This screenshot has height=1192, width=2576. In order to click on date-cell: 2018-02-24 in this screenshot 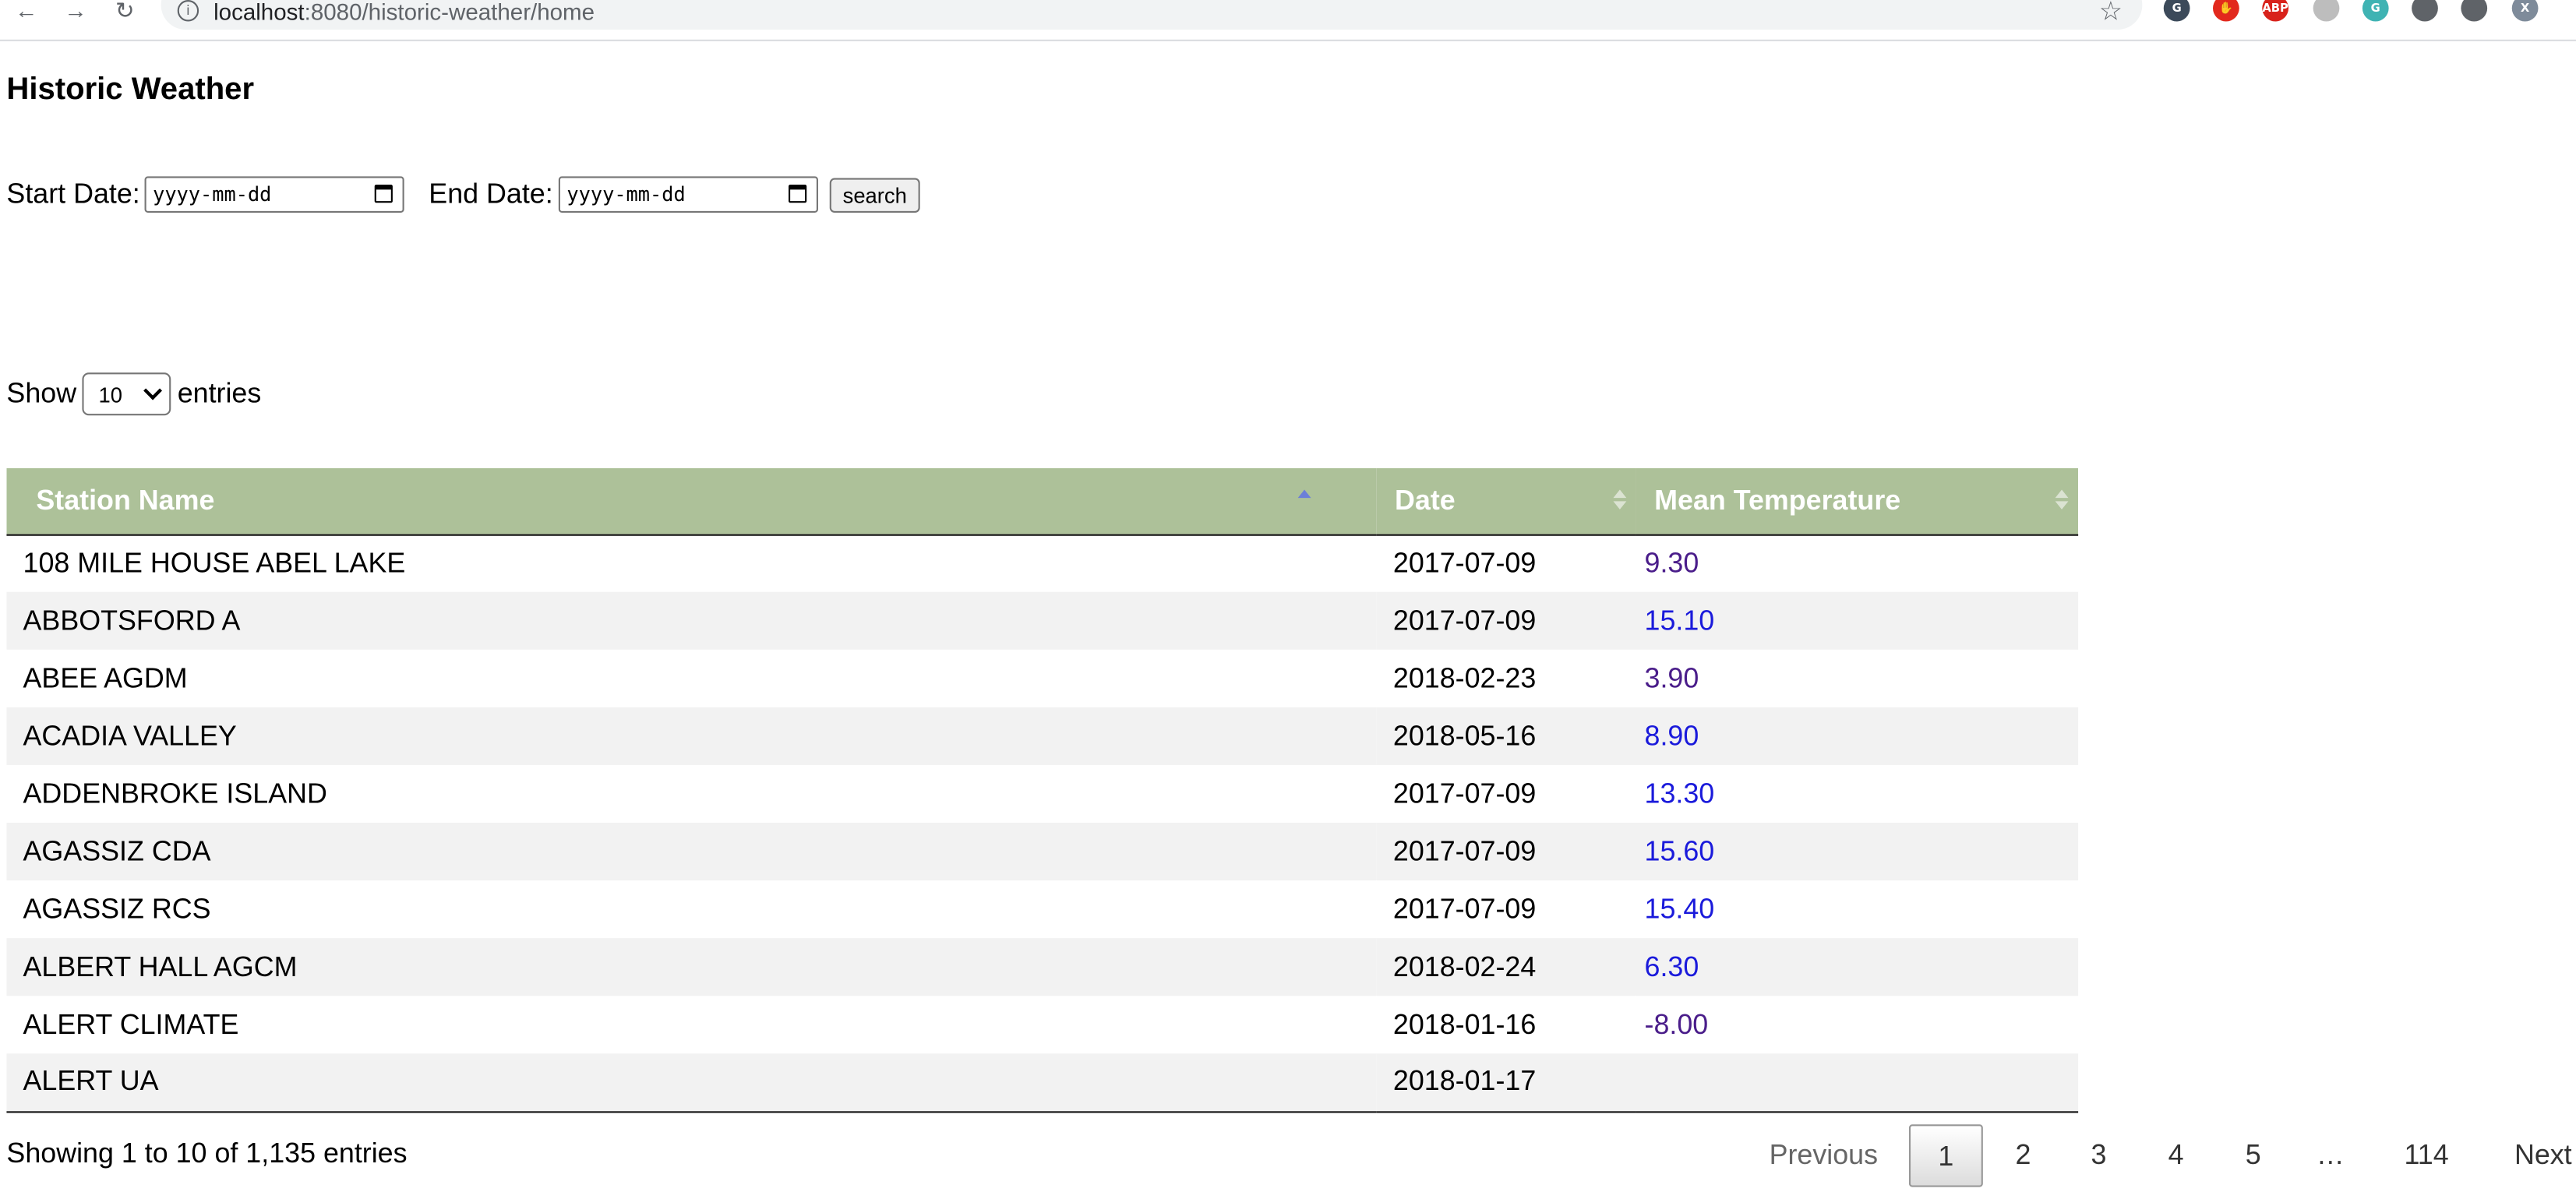, I will do `click(1506, 967)`.